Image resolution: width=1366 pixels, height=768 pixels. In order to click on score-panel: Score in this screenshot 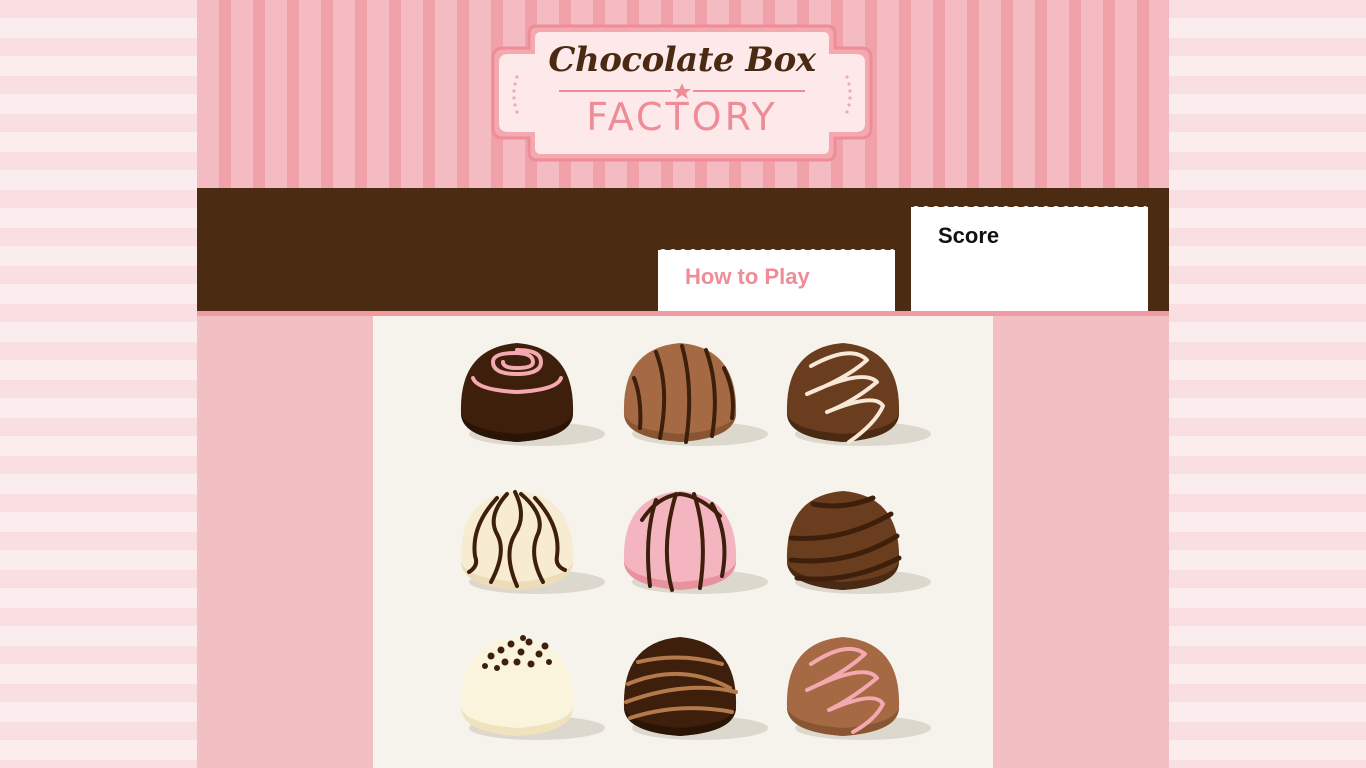, I will do `click(1029, 258)`.